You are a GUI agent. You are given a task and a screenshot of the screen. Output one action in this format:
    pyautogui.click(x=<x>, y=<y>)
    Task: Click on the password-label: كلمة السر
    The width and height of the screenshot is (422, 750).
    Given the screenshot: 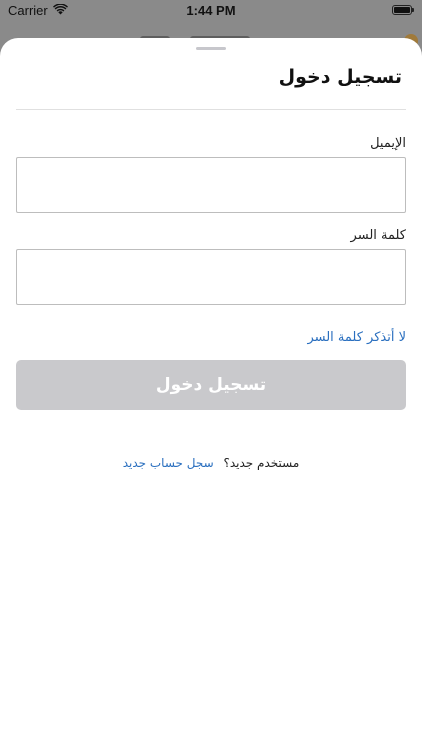 What is the action you would take?
    pyautogui.click(x=378, y=235)
    